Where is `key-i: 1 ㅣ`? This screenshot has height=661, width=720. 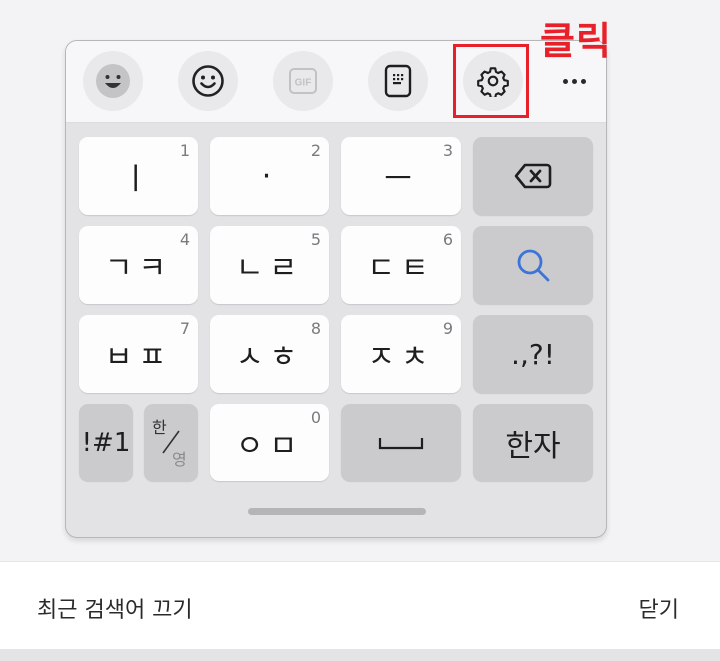
key-i: 1 ㅣ is located at coordinates (138, 176).